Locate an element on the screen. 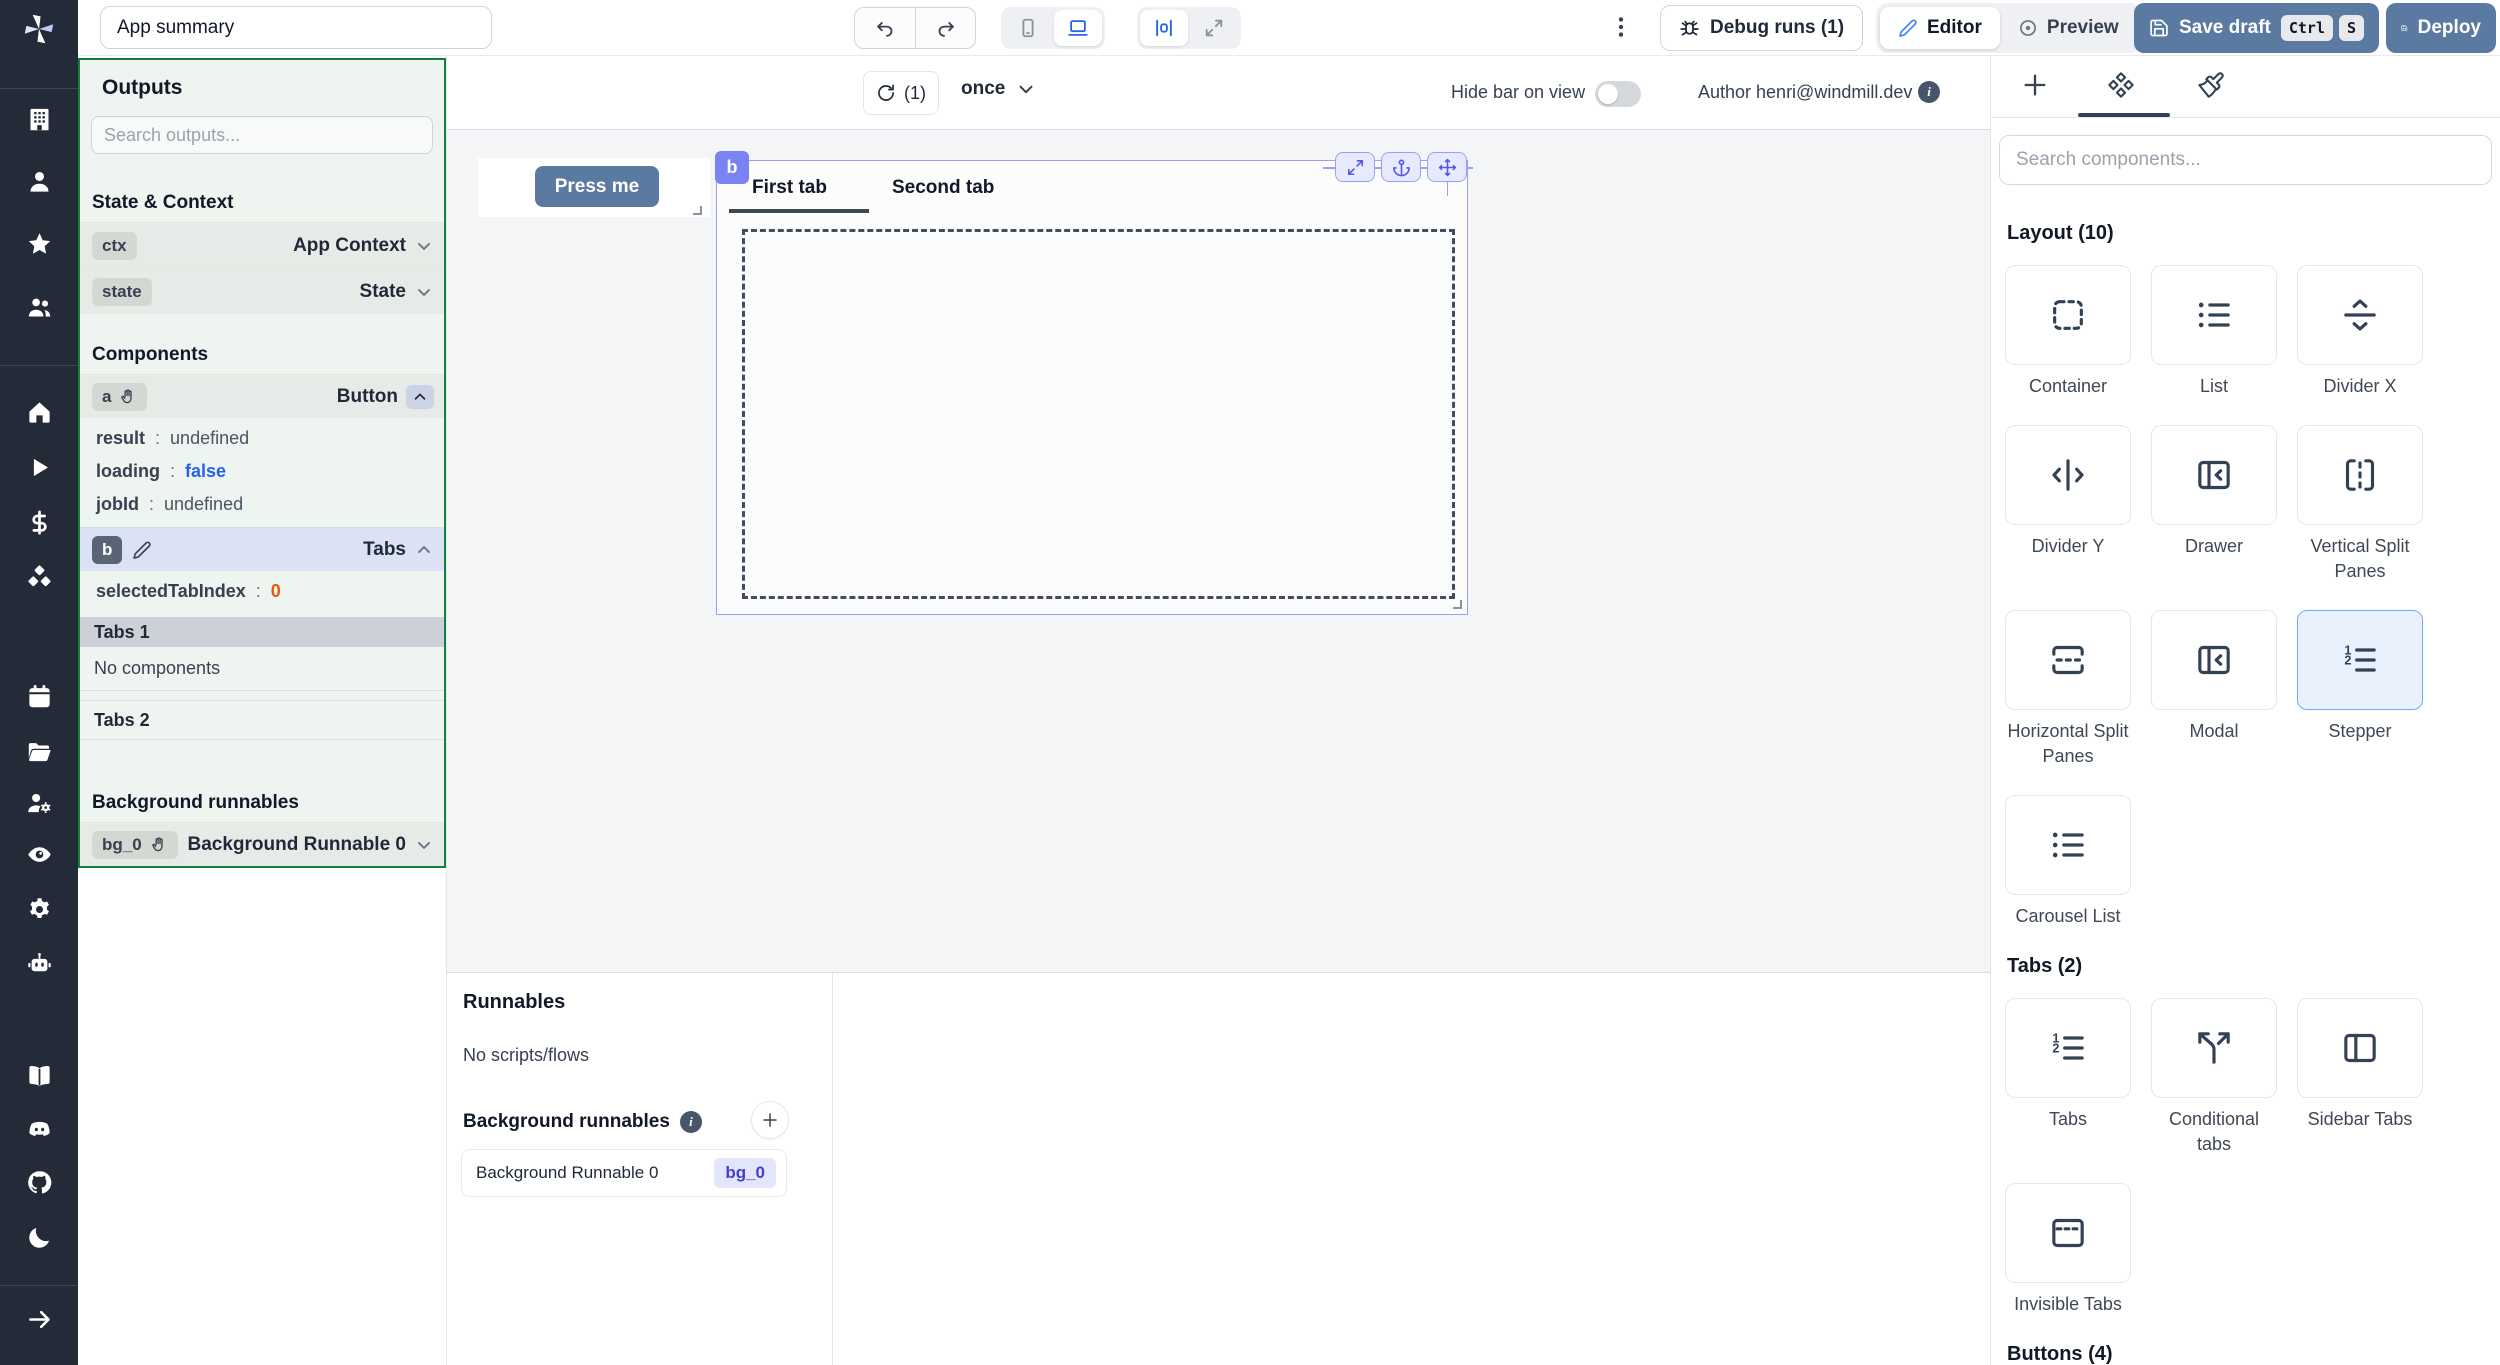 This screenshot has width=2500, height=1365. carousel-list-card is located at coordinates (2068, 845).